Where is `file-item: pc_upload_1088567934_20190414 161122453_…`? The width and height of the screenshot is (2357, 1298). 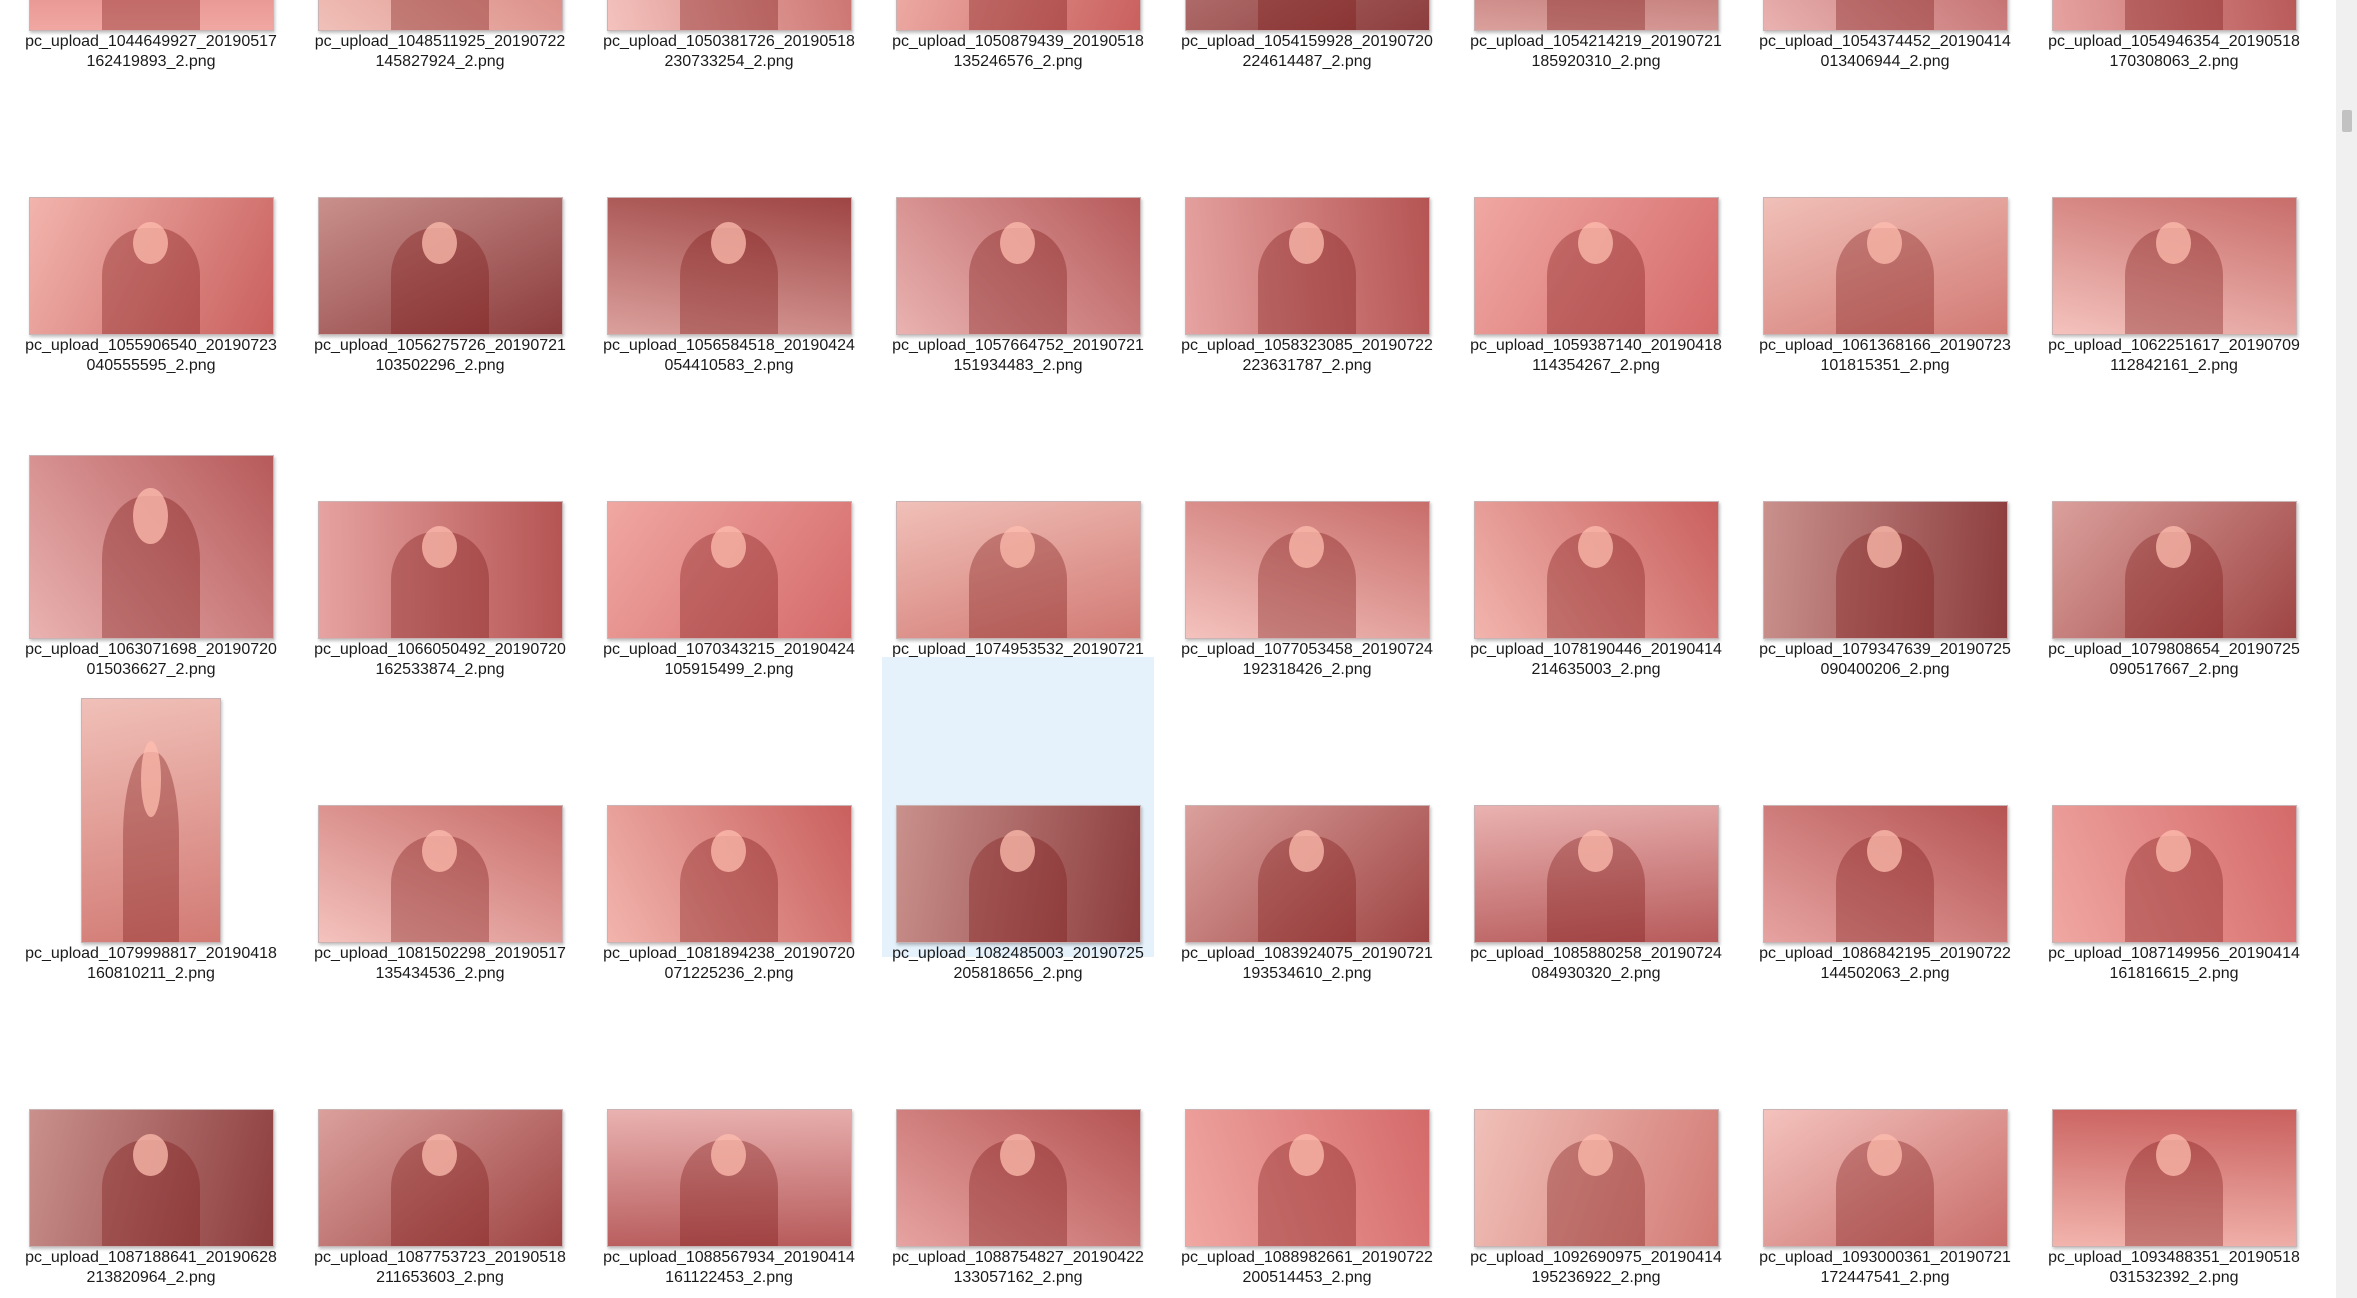 file-item: pc_upload_1088567934_20190414 161122453_… is located at coordinates (729, 1123).